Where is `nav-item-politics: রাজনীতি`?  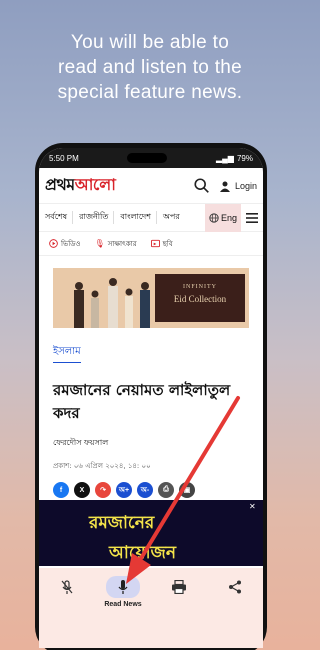
nav-item-politics: রাজনীতি is located at coordinates (97, 217).